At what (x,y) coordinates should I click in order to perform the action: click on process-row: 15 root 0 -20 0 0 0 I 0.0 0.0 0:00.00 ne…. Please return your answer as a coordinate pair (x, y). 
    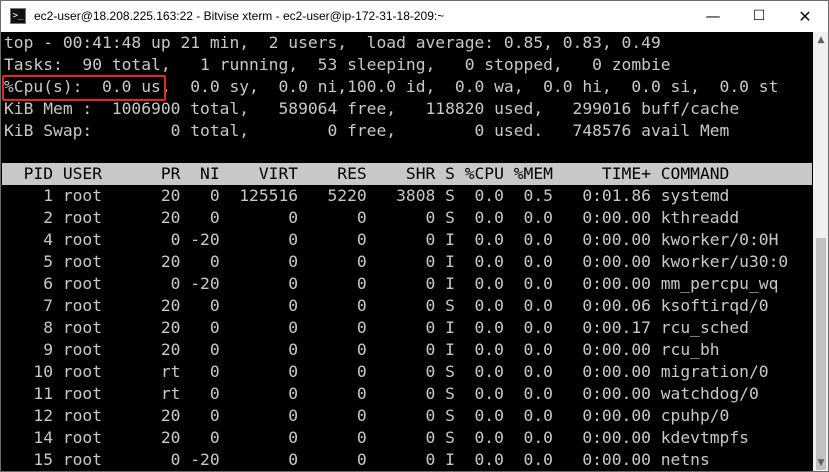
    Looking at the image, I should click on (357, 459).